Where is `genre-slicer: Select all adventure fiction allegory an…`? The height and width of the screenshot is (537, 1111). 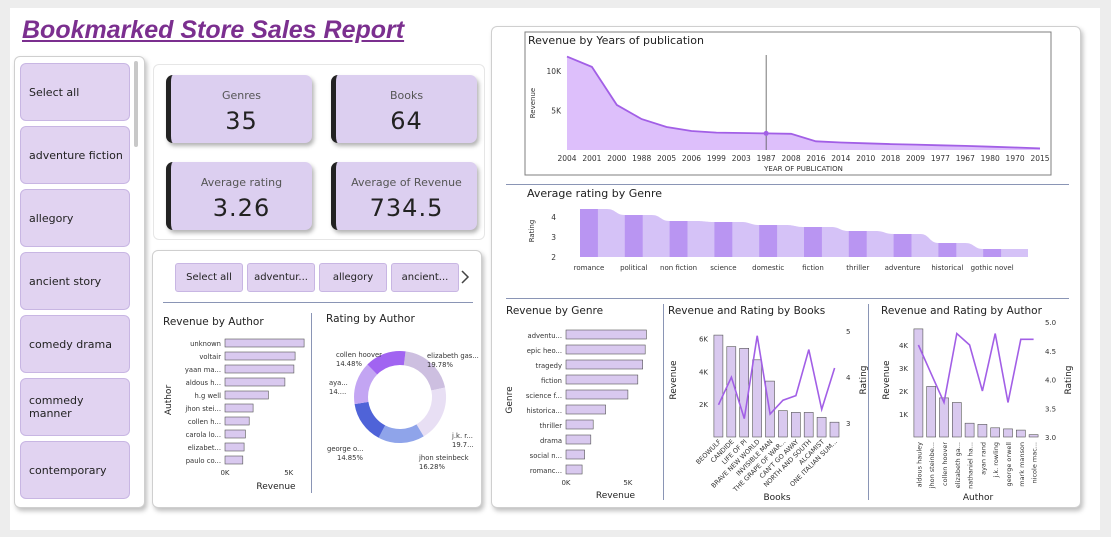
genre-slicer: Select all adventure fiction allegory an… is located at coordinates (79, 282).